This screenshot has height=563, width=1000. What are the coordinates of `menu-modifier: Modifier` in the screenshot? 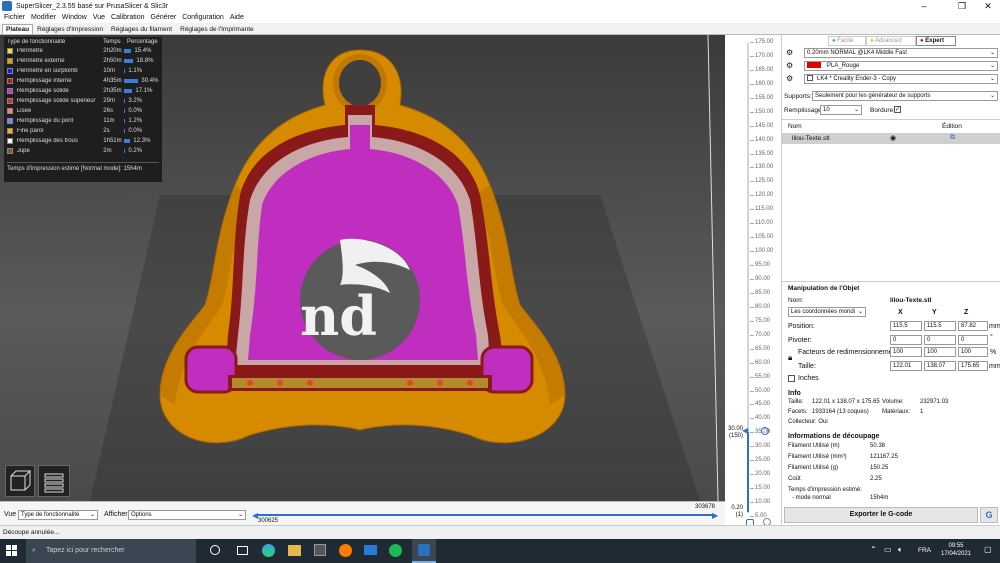 It's located at (43, 17).